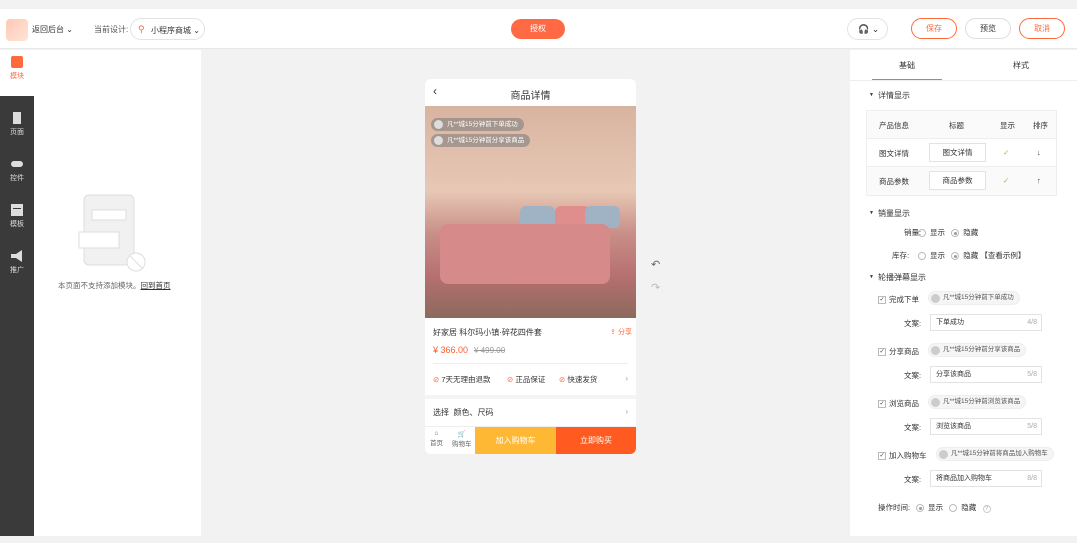 The width and height of the screenshot is (1077, 543). Describe the element at coordinates (1007, 125) in the screenshot. I see `table-header: 显示` at that location.